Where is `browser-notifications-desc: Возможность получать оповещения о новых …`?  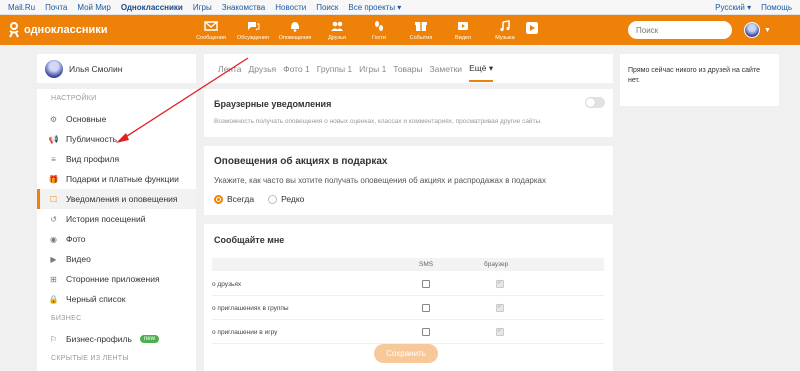 browser-notifications-desc: Возможность получать оповещения о новых … is located at coordinates (378, 121).